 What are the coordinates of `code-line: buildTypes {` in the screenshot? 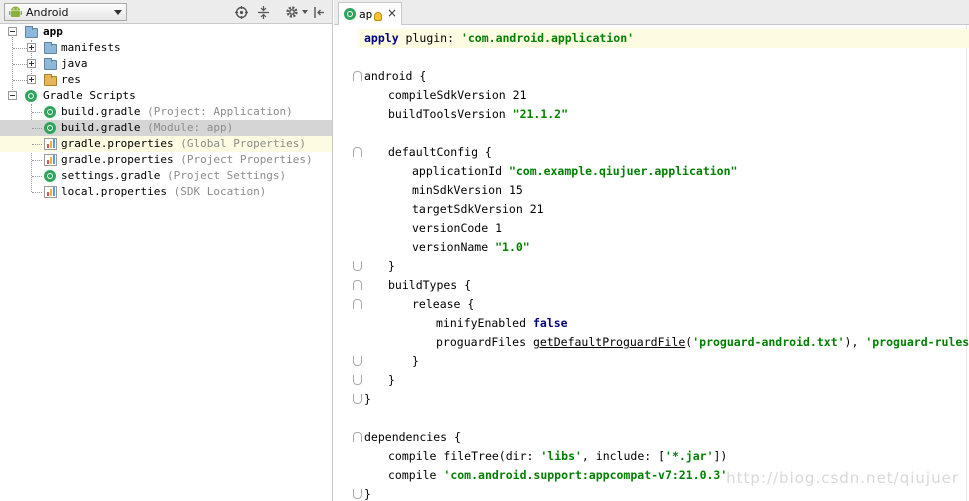 It's located at (430, 285).